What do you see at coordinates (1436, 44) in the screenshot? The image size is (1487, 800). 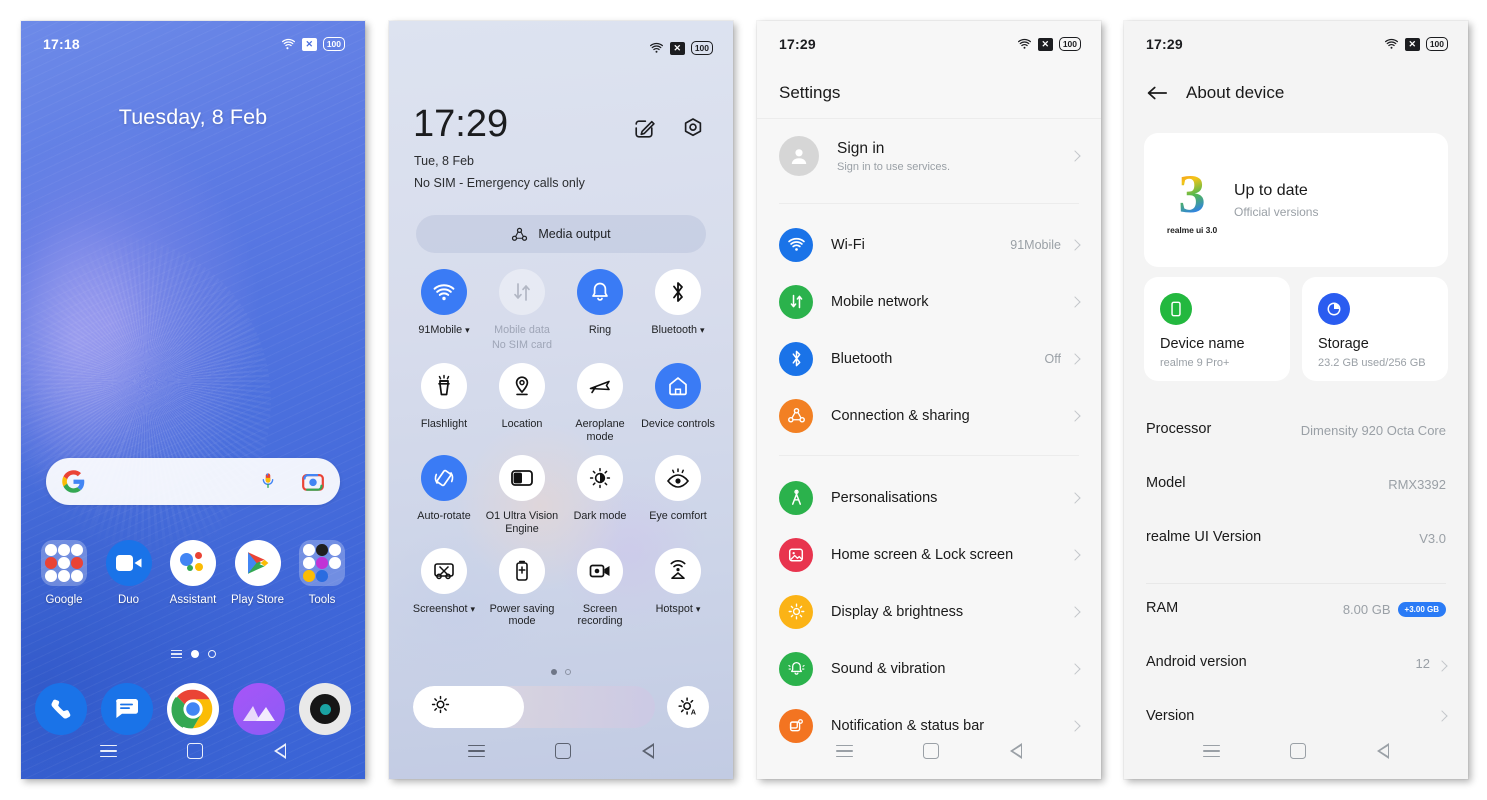 I see `battery-icon: 100` at bounding box center [1436, 44].